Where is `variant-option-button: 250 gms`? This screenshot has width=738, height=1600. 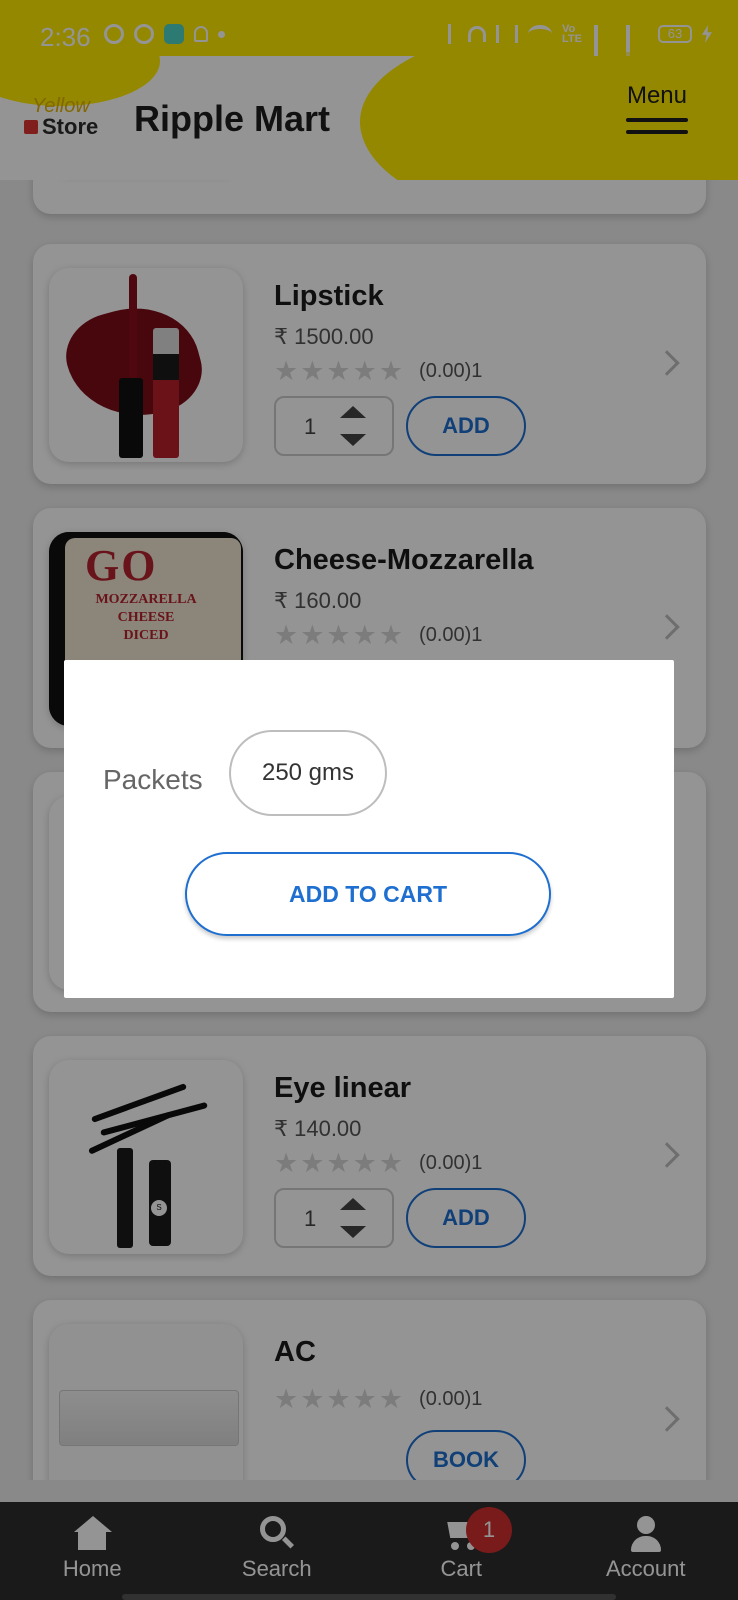 variant-option-button: 250 gms is located at coordinates (308, 773).